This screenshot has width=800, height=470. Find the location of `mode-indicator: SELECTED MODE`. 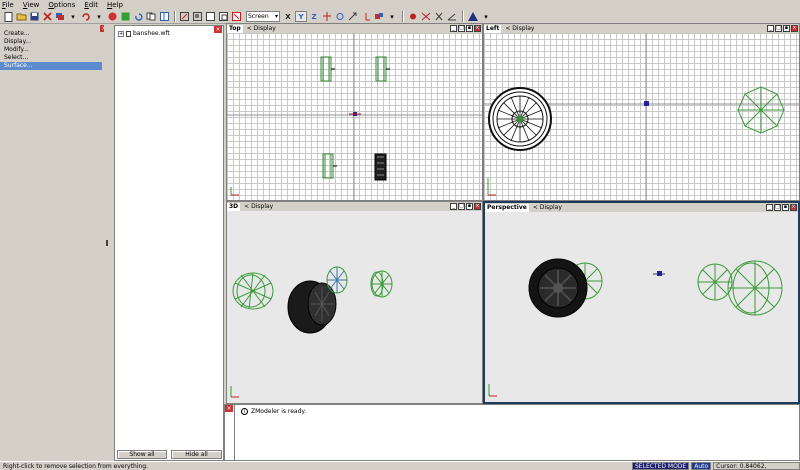

mode-indicator: SELECTED MODE is located at coordinates (661, 466).